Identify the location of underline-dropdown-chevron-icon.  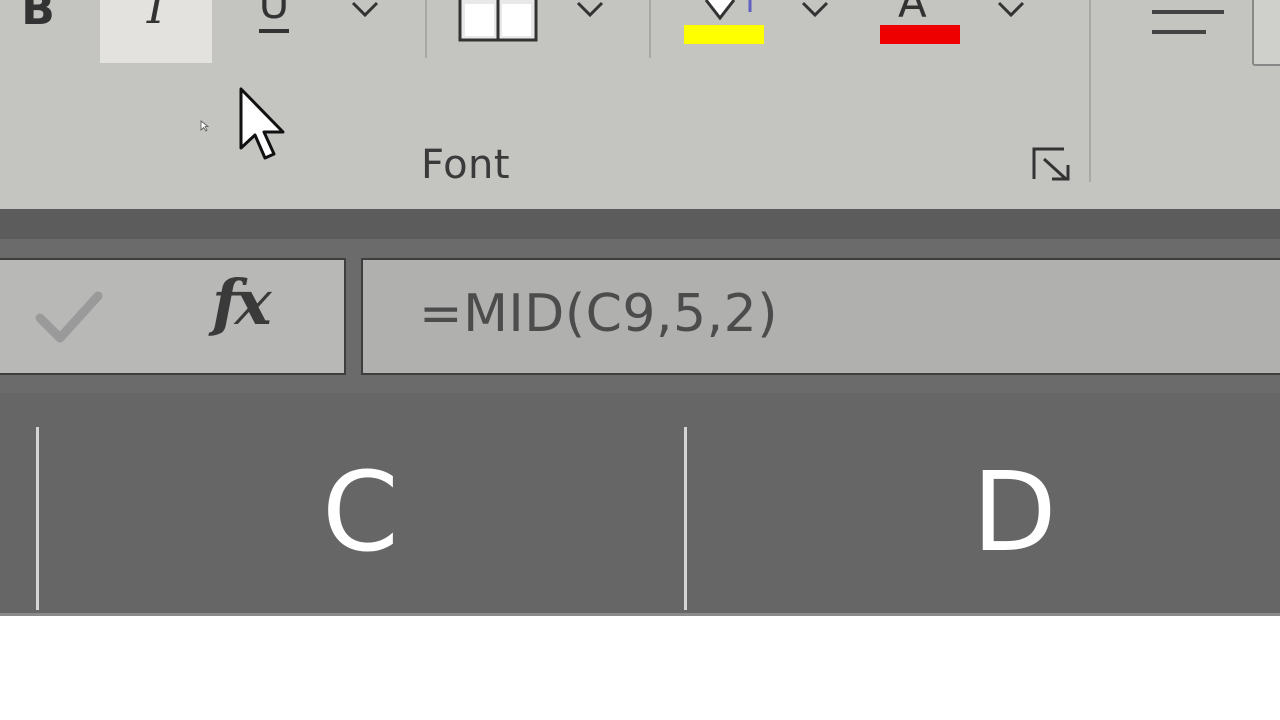
(365, 10).